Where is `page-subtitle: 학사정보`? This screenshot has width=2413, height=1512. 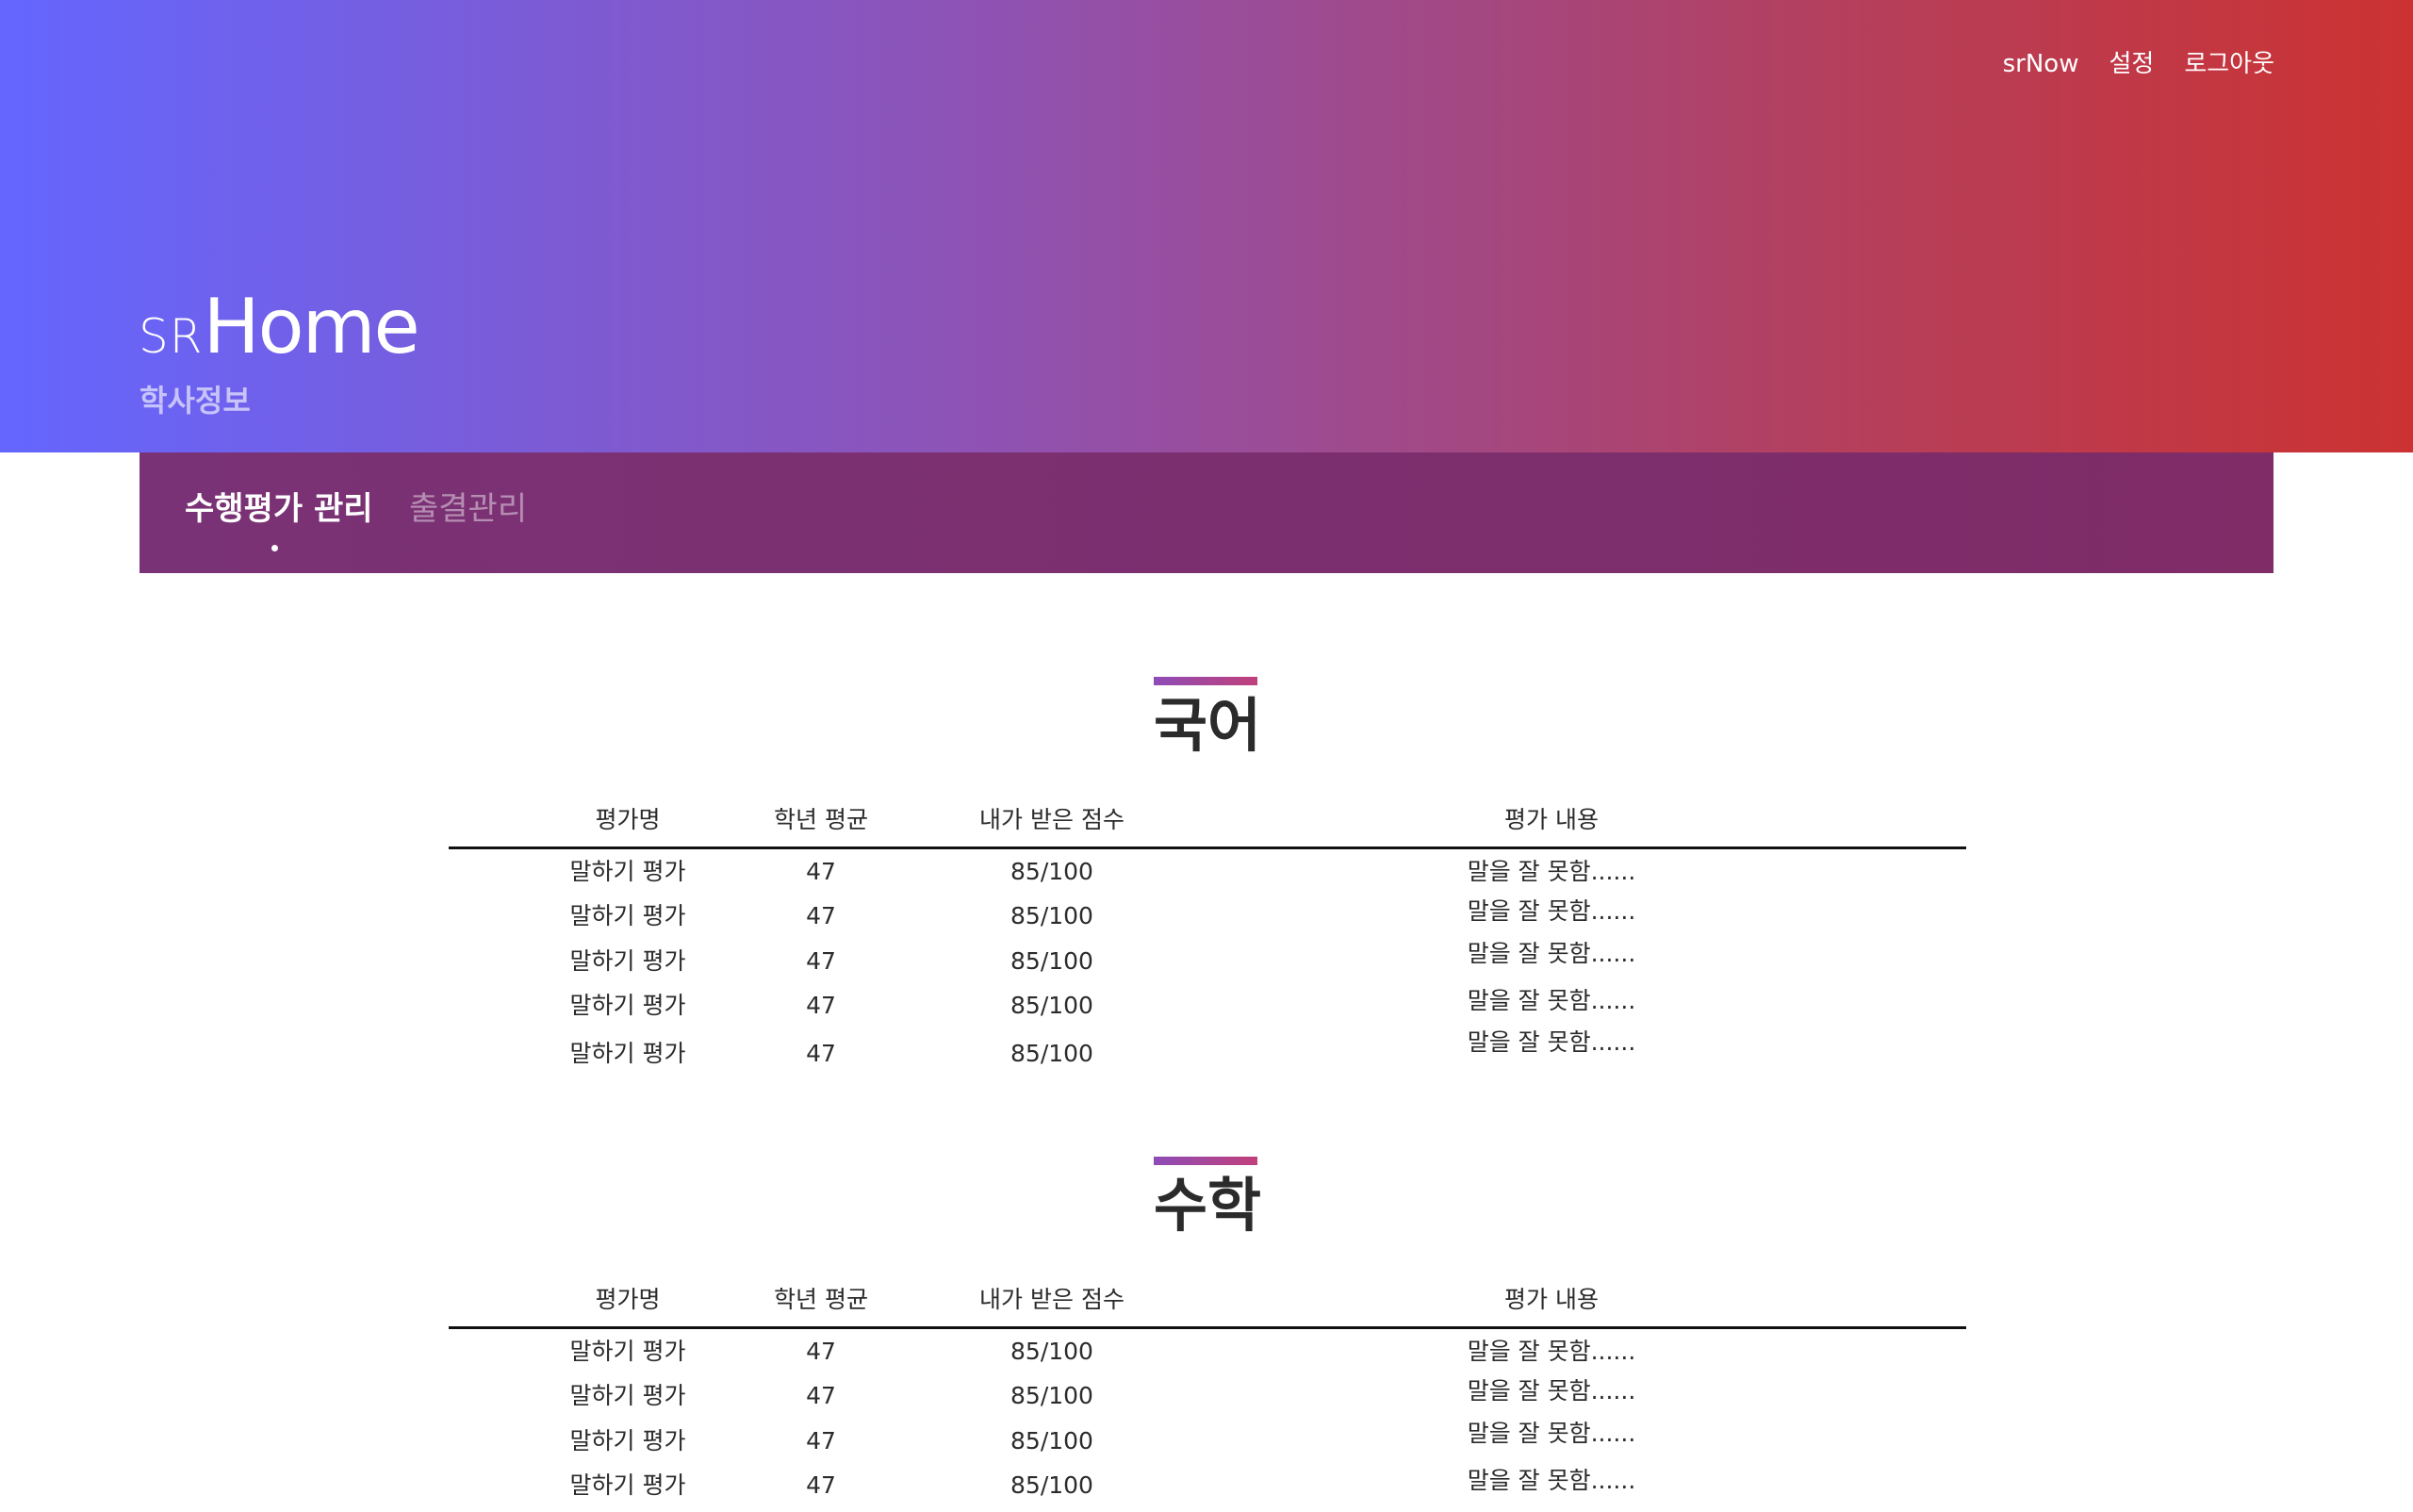 page-subtitle: 학사정보 is located at coordinates (195, 401).